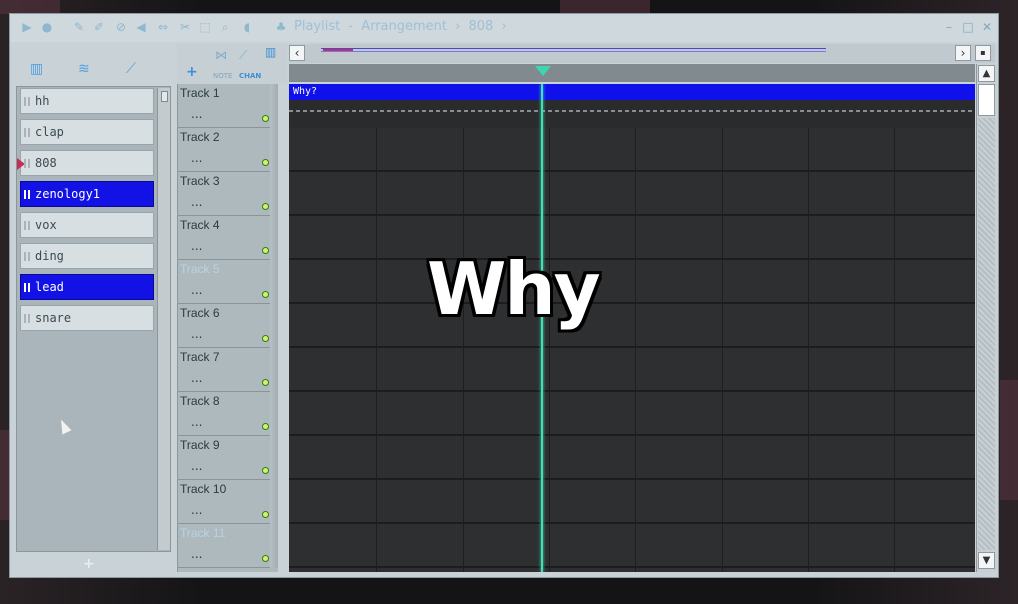  Describe the element at coordinates (87, 101) in the screenshot. I see `channel-item-hh: hh` at that location.